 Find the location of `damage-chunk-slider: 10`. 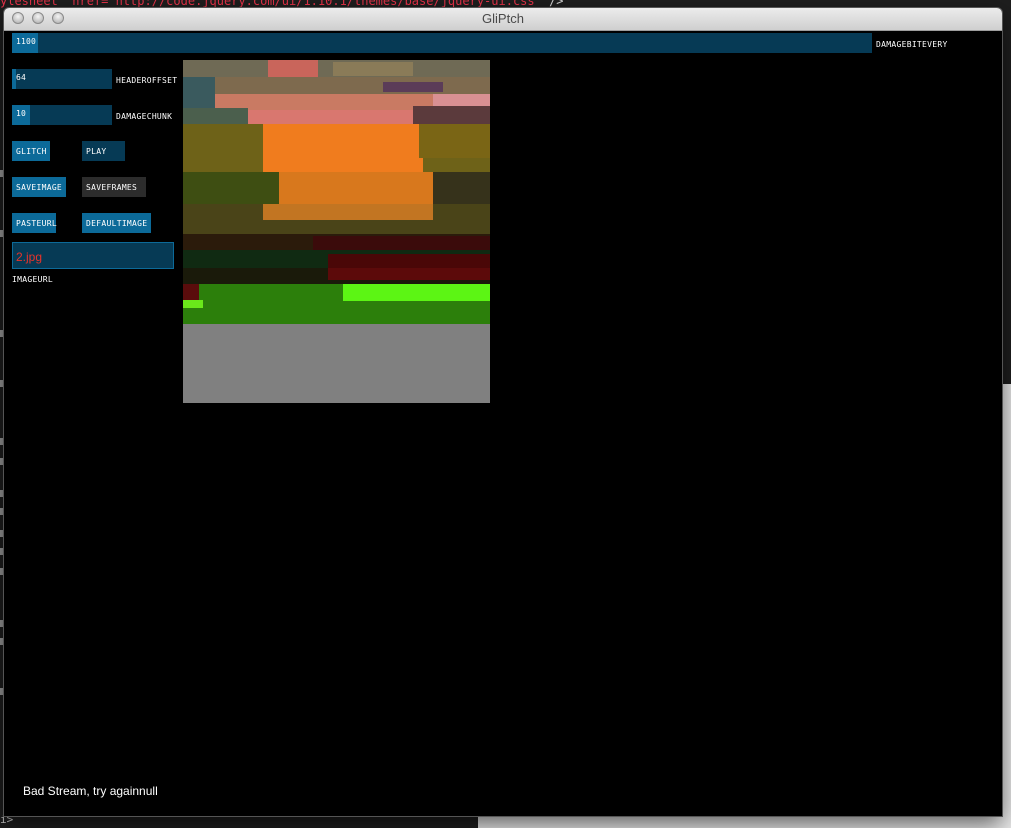

damage-chunk-slider: 10 is located at coordinates (62, 115).